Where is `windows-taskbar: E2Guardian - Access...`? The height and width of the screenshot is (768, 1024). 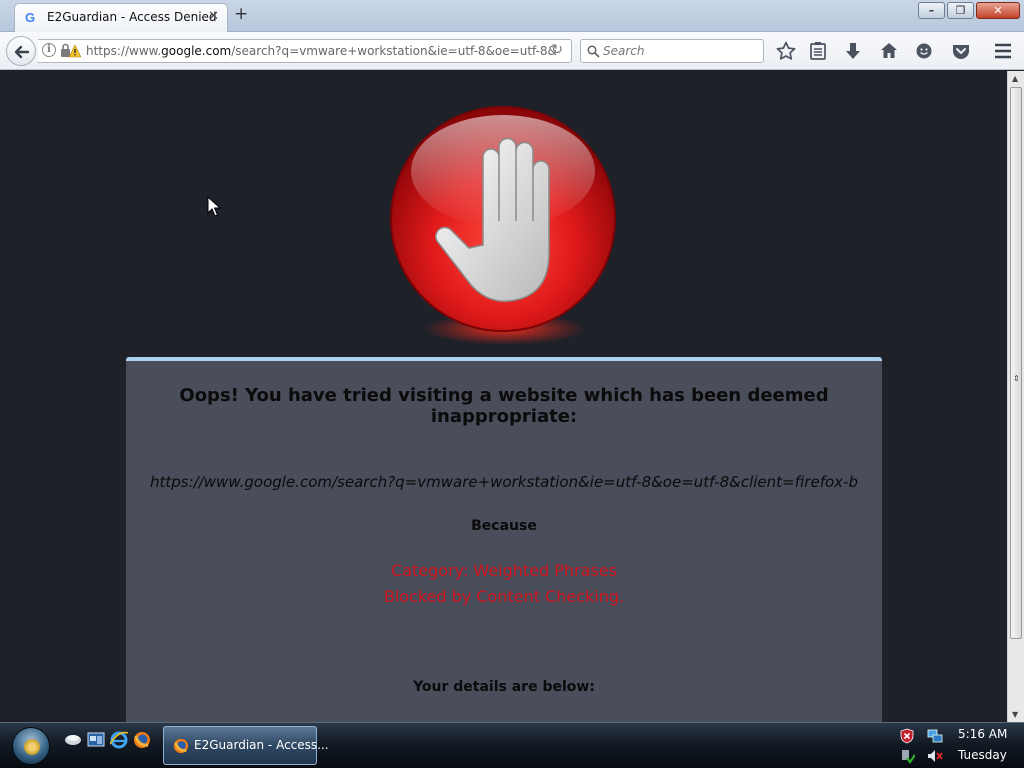 windows-taskbar: E2Guardian - Access... is located at coordinates (512, 745).